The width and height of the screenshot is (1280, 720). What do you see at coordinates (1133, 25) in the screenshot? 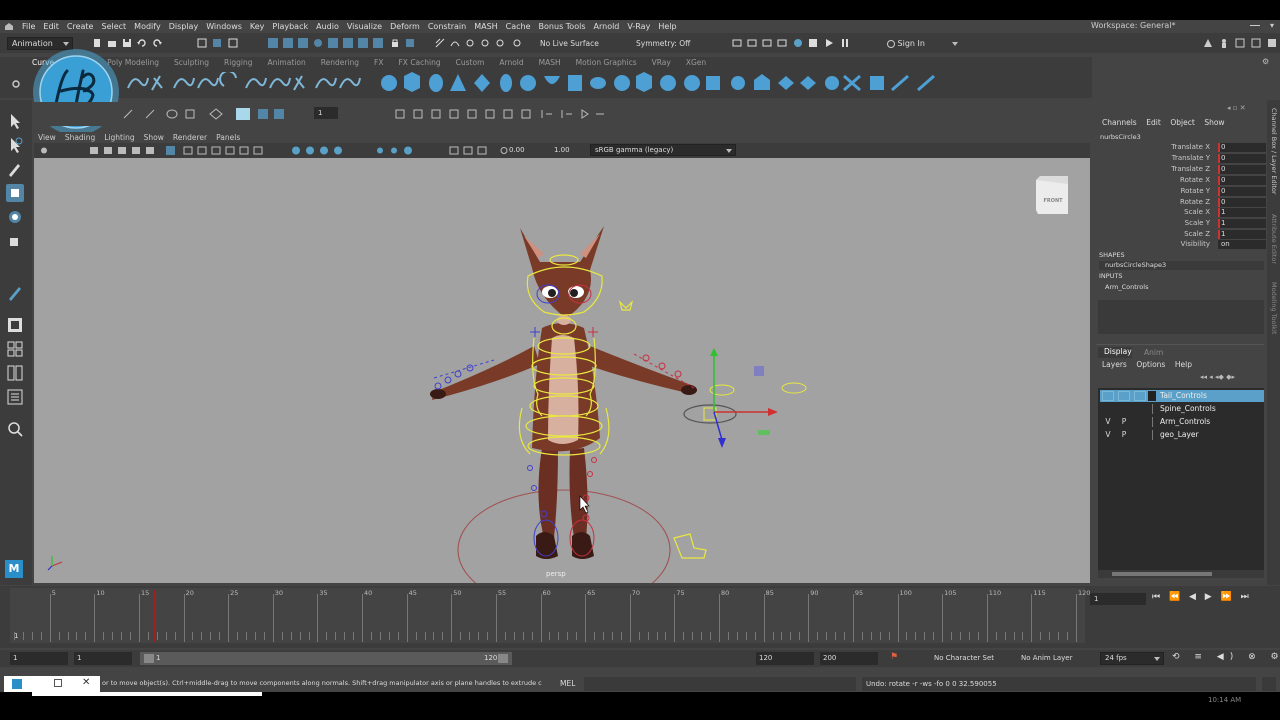
I see `workspace-selector: Workspace: General*` at bounding box center [1133, 25].